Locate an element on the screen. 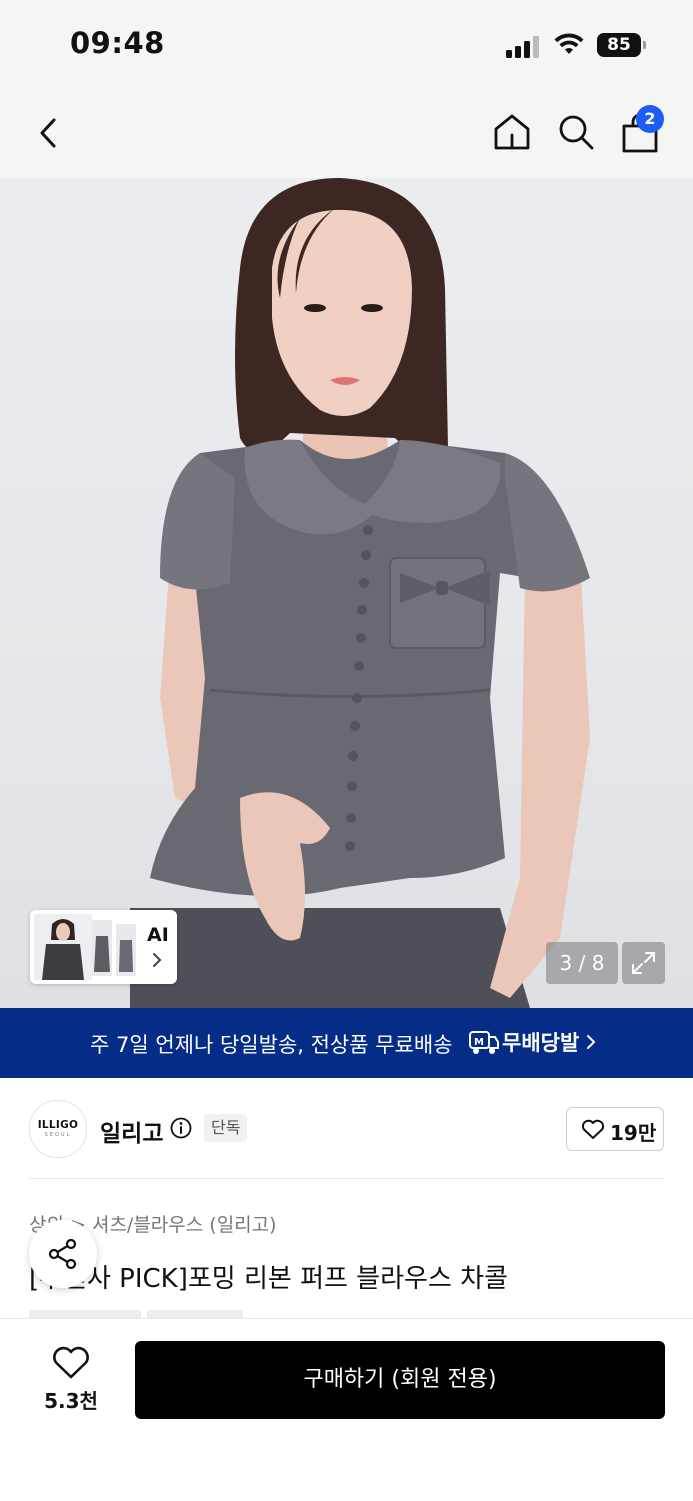  signal-icon is located at coordinates (524, 47).